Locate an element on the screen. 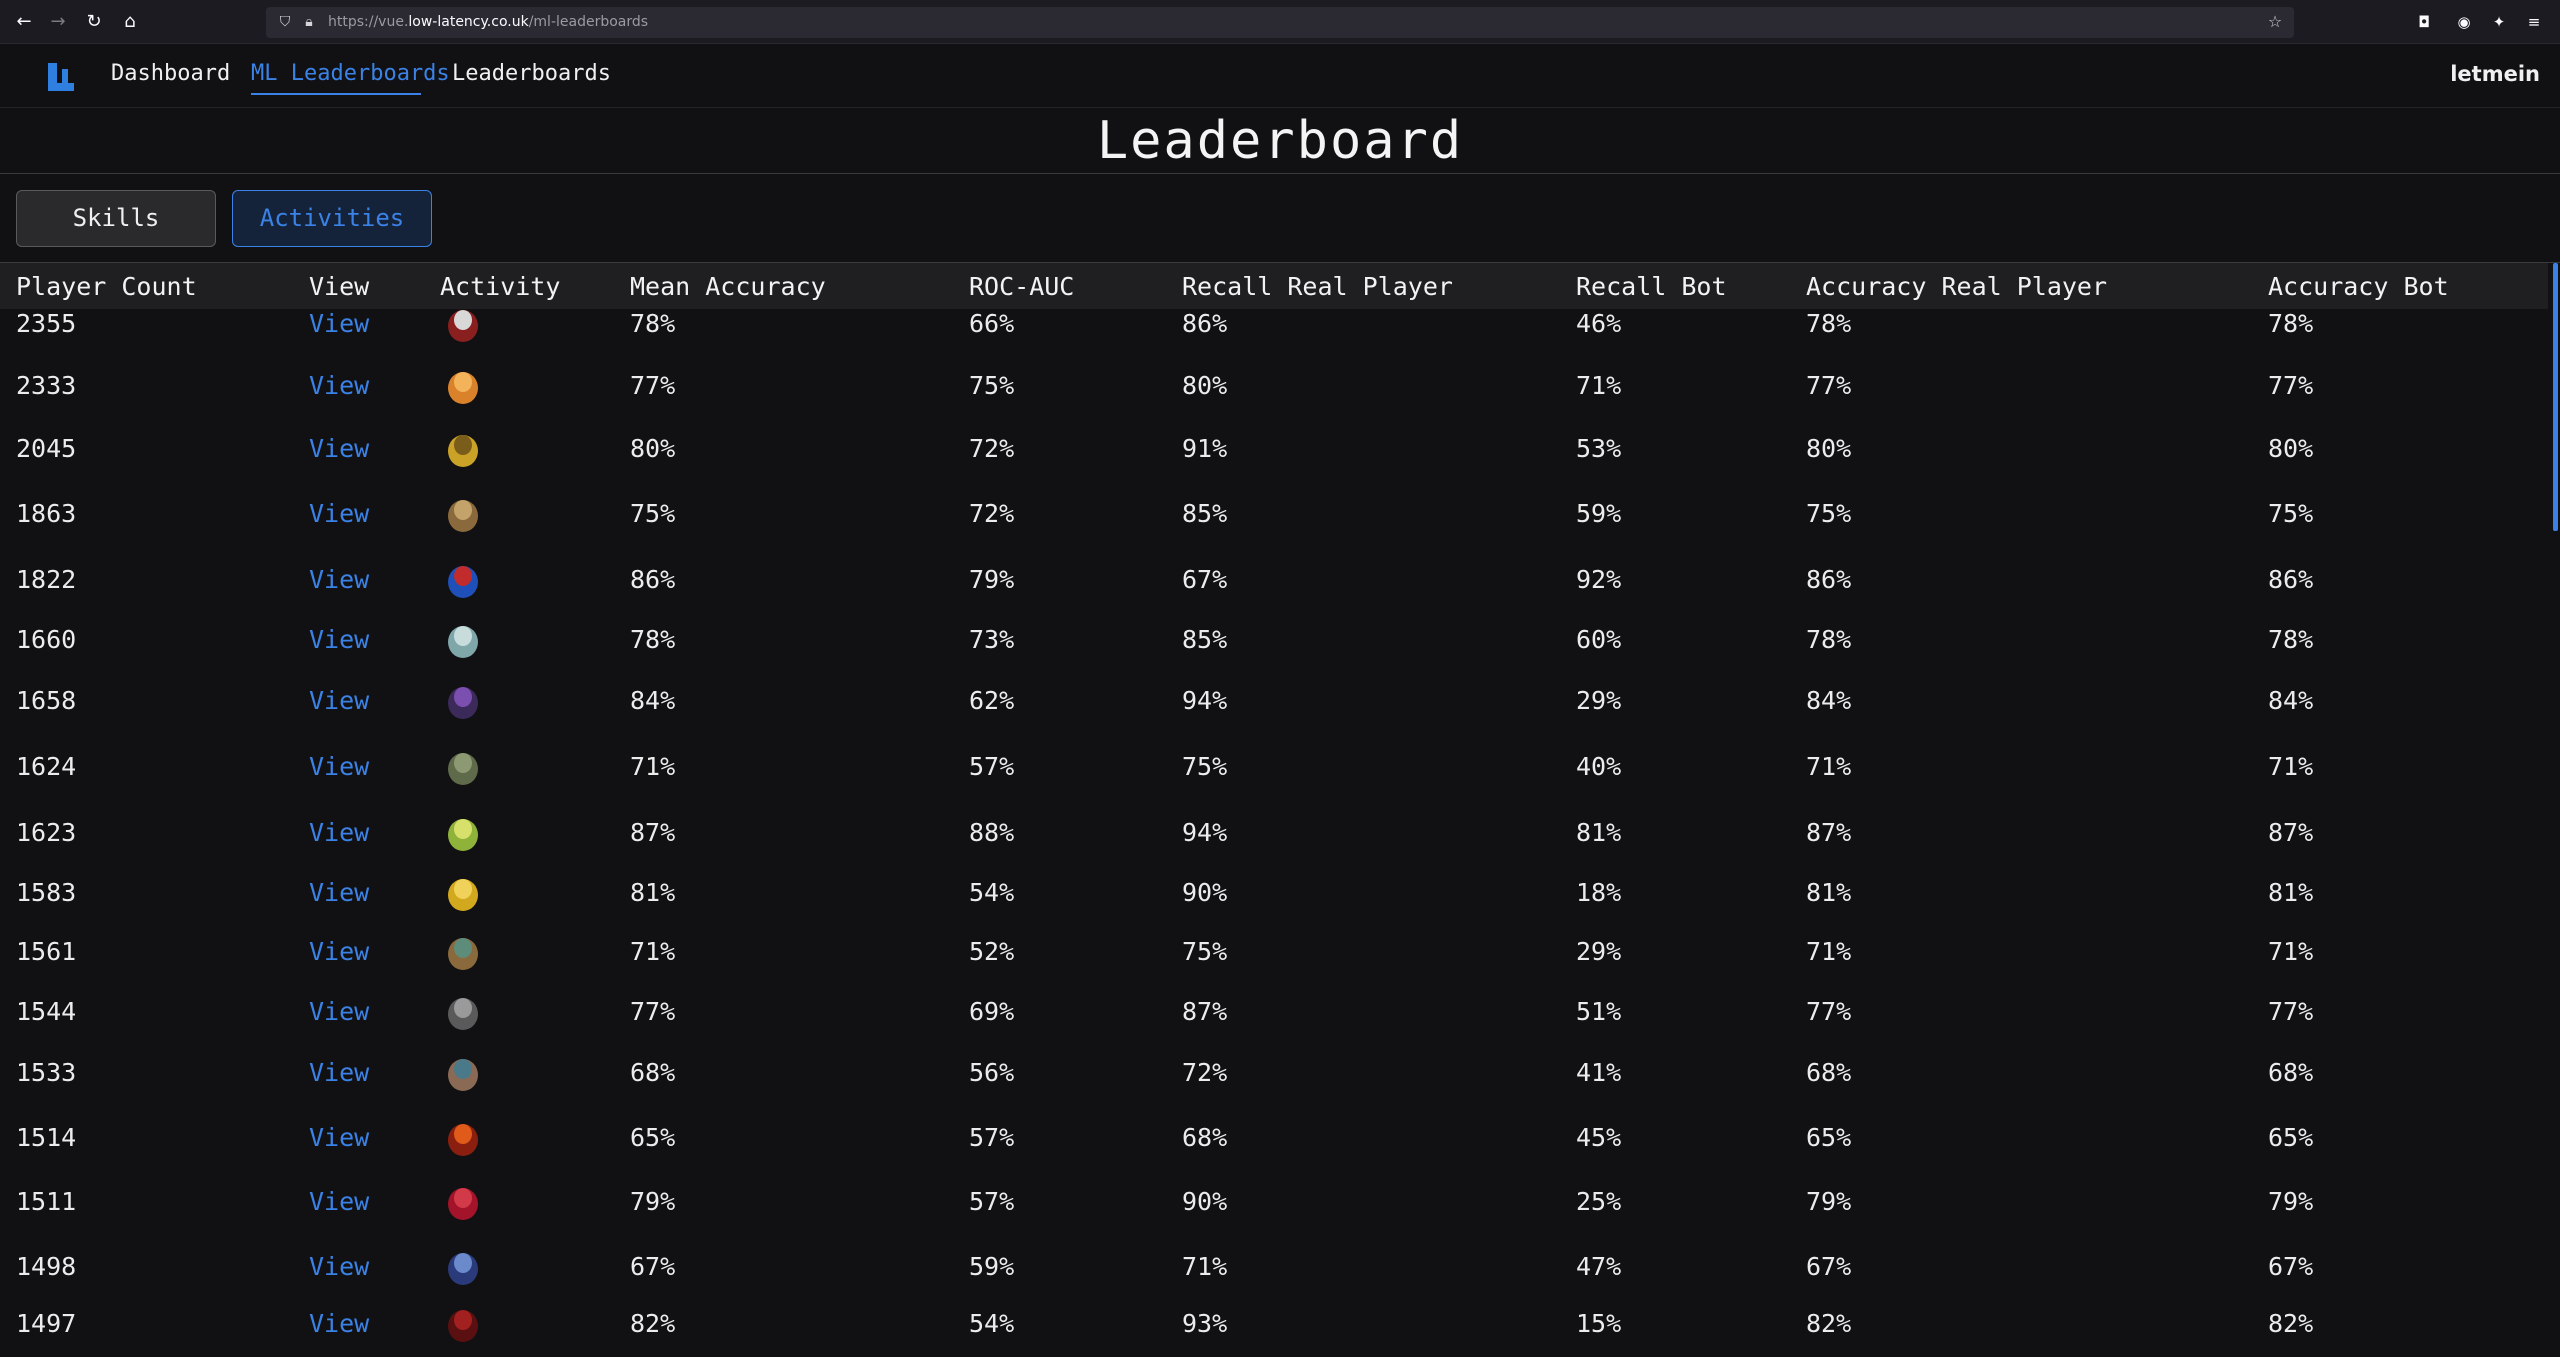 This screenshot has height=1357, width=2560. site-logo-icon is located at coordinates (61, 77).